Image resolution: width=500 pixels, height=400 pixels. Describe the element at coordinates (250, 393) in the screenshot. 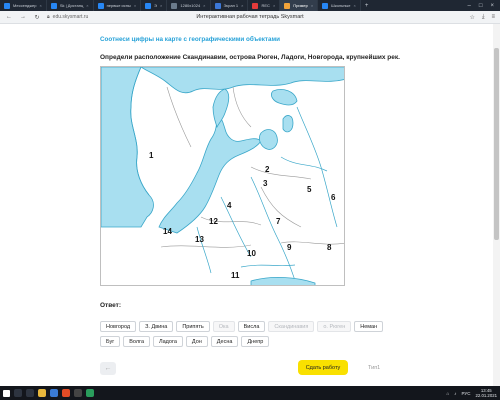

I see `taskbar: ⌂ ♪ РУС 13:45 22.01.2021` at that location.